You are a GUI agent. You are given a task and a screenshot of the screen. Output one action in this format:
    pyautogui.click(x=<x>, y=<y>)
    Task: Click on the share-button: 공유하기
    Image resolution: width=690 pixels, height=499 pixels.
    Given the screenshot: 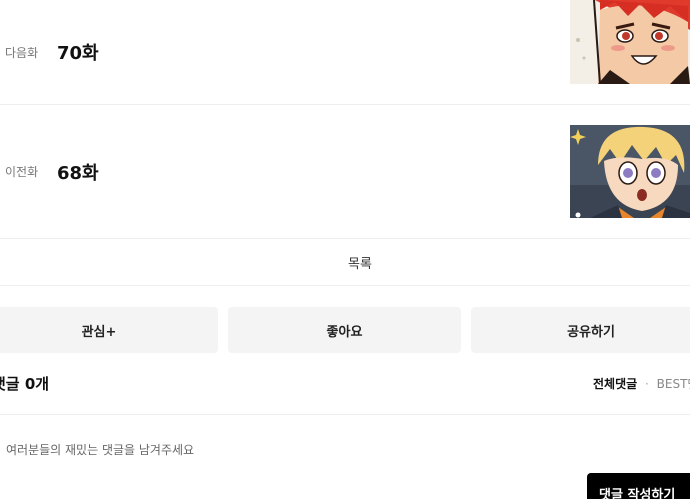 What is the action you would take?
    pyautogui.click(x=580, y=330)
    